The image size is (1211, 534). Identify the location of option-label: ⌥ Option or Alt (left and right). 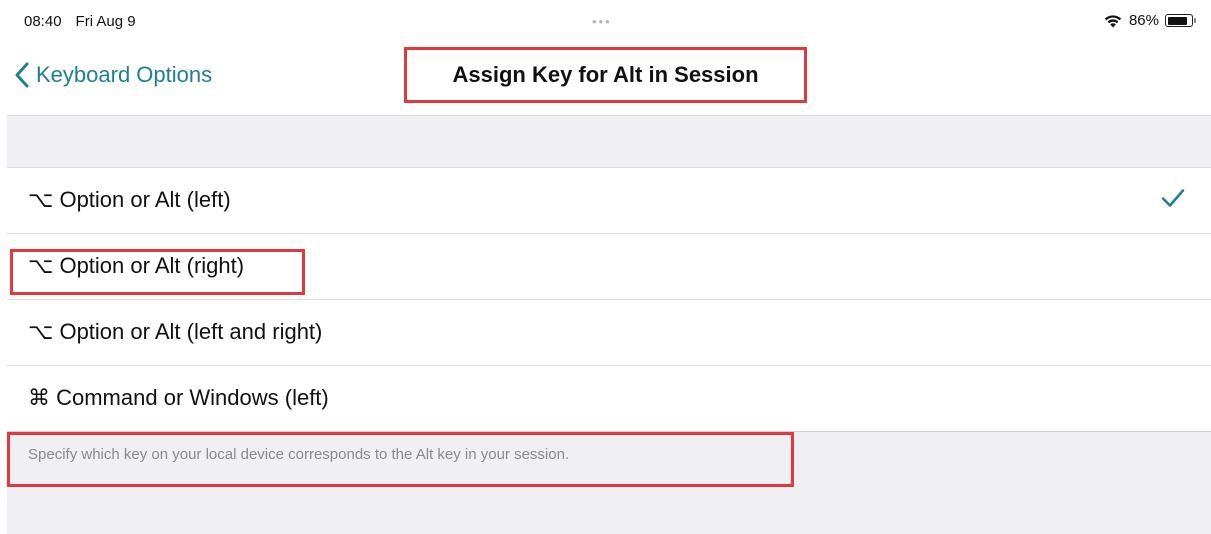
(175, 331).